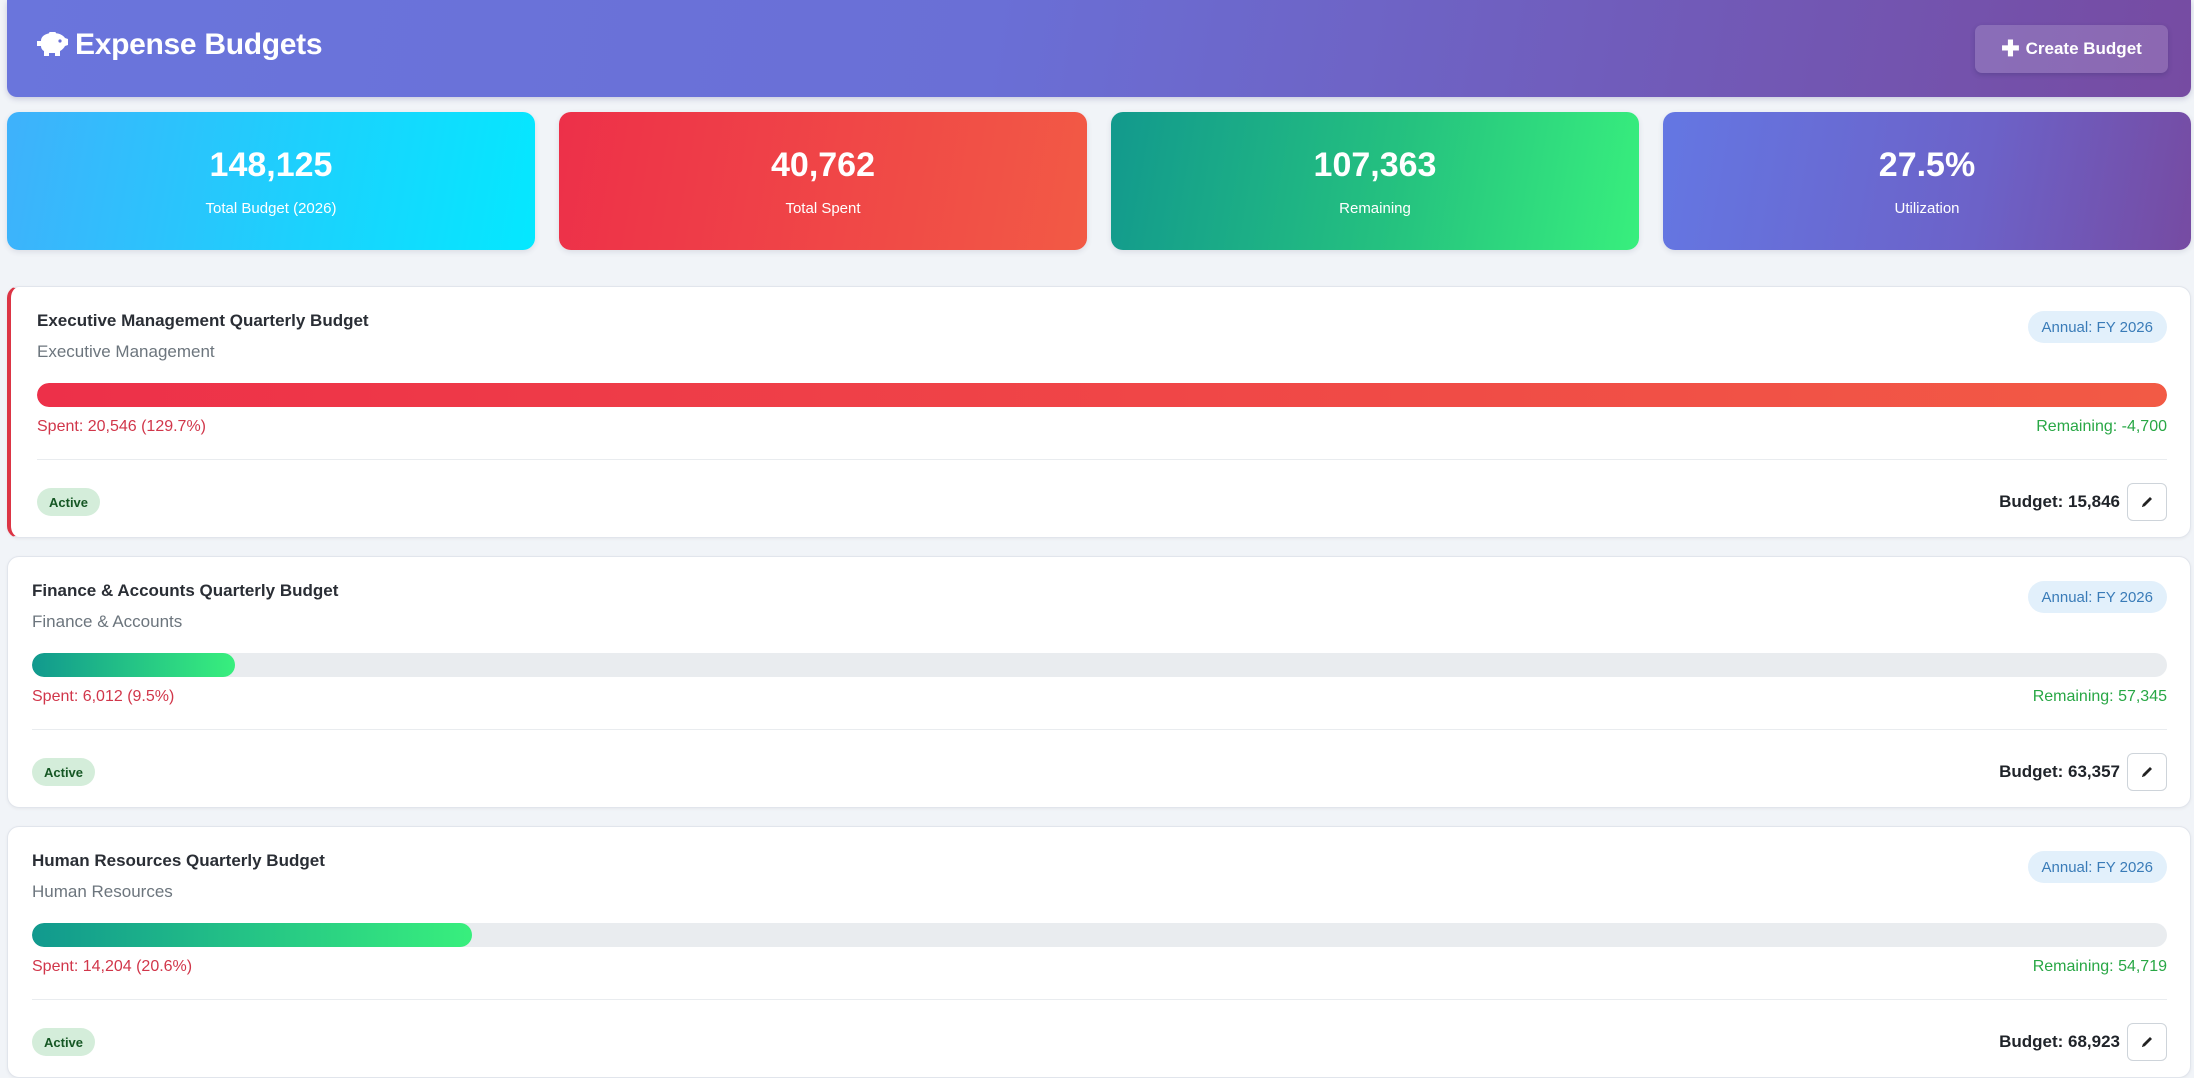 This screenshot has height=1078, width=2194. What do you see at coordinates (2059, 501) in the screenshot?
I see `budget-amount: Budget: 15,846` at bounding box center [2059, 501].